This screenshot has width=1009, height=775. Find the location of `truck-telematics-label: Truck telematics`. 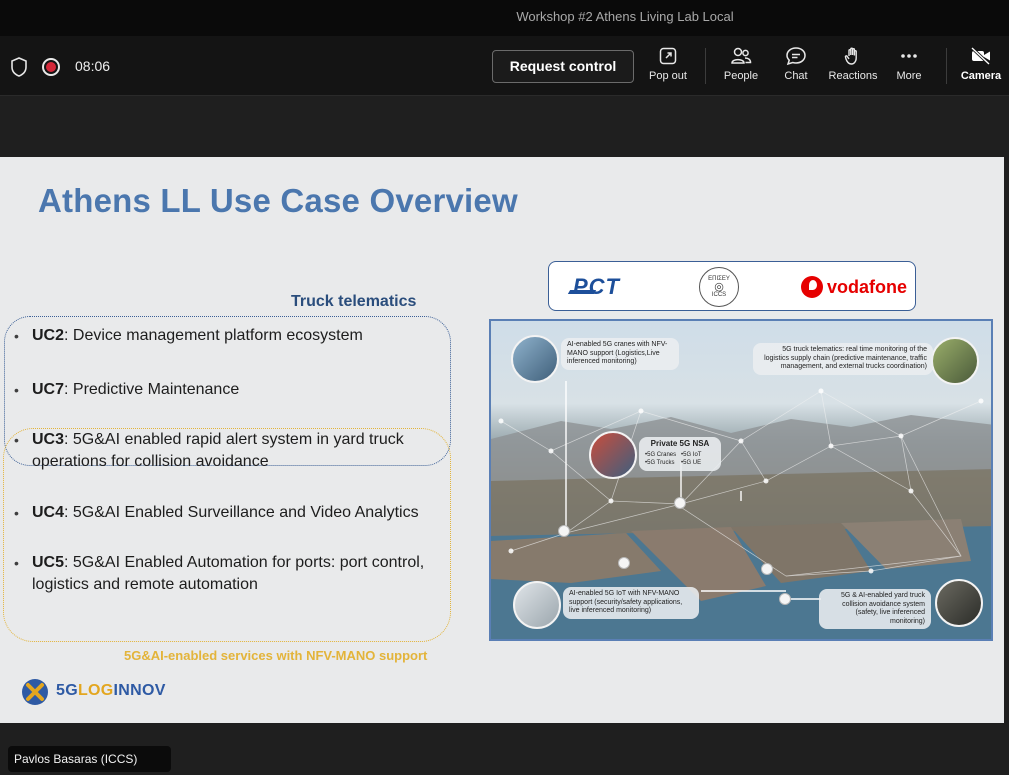

truck-telematics-label: Truck telematics is located at coordinates (354, 301).